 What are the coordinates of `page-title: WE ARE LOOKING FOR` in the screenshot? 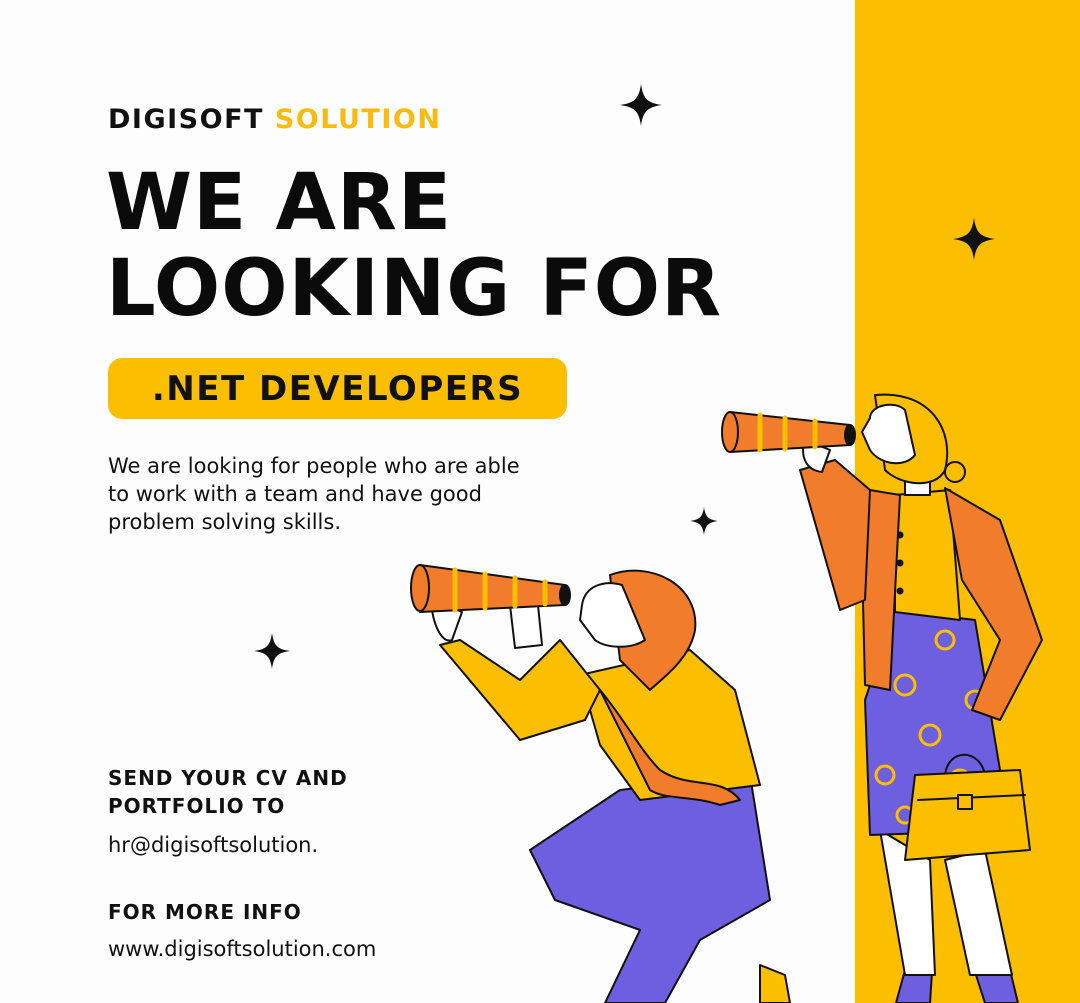 It's located at (414, 246).